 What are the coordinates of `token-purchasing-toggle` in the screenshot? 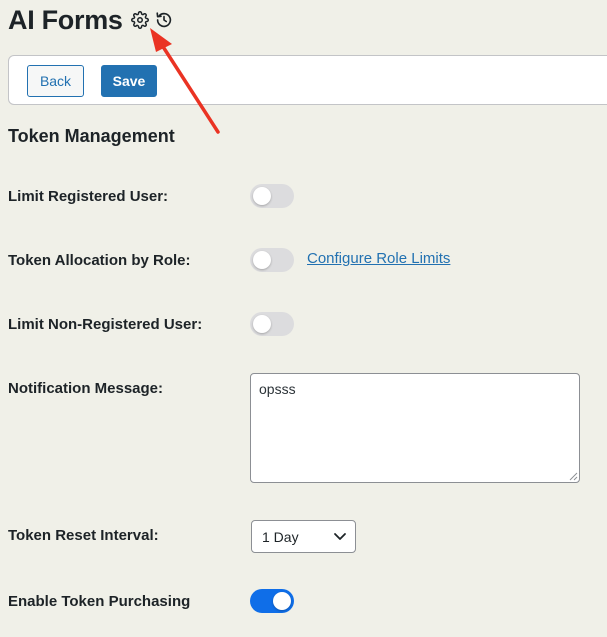 It's located at (272, 601).